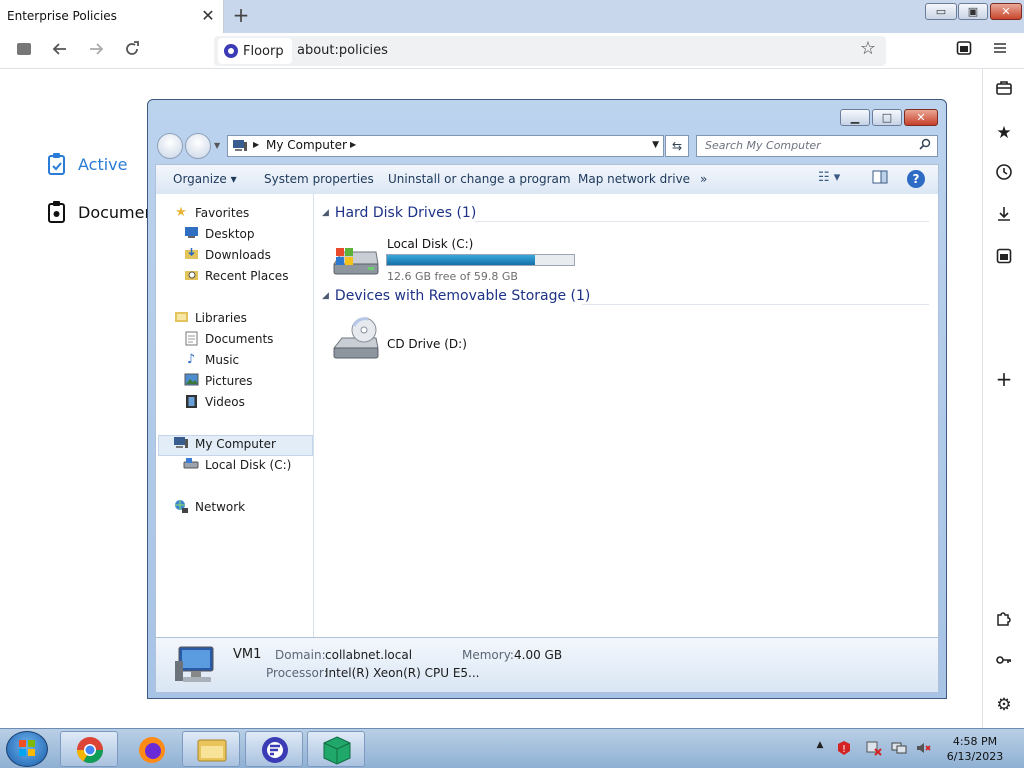 Image resolution: width=1024 pixels, height=768 pixels. Describe the element at coordinates (480, 260) in the screenshot. I see `local-disk-usage-bar` at that location.